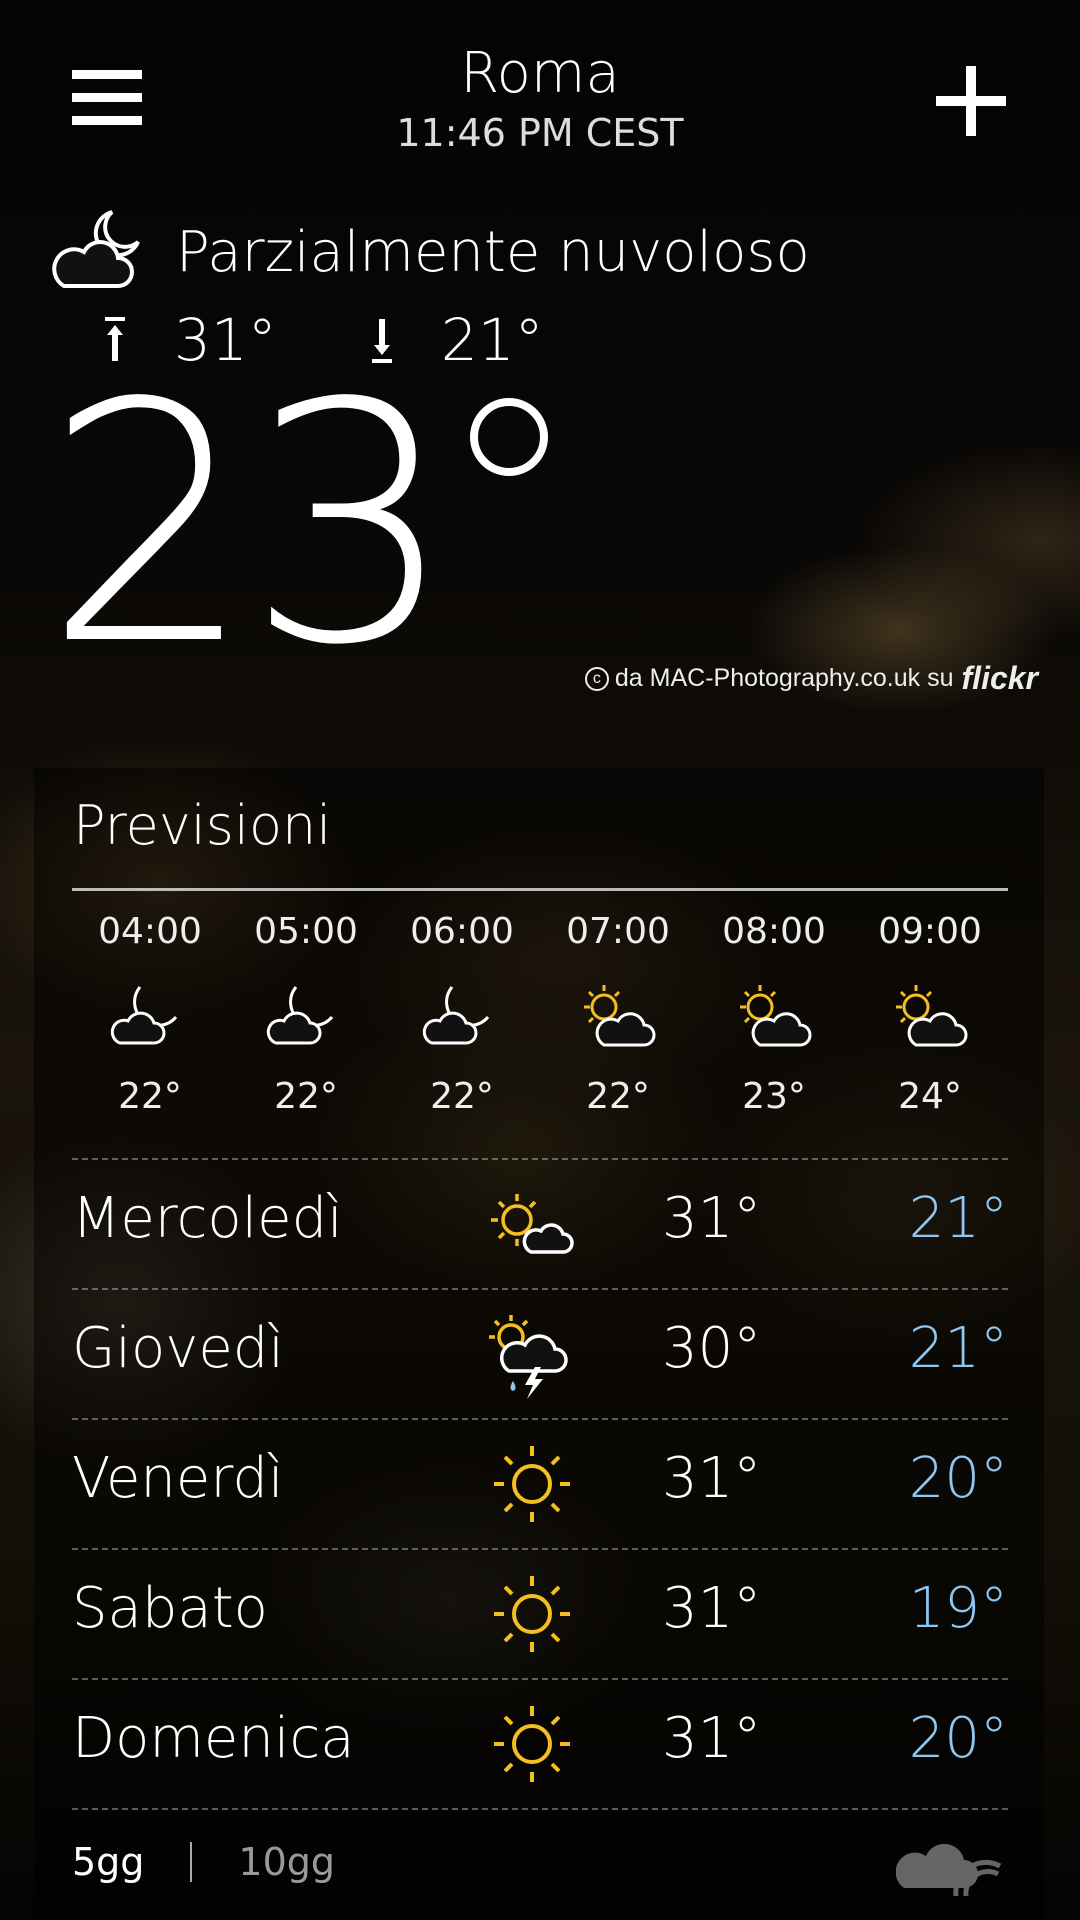 This screenshot has height=1920, width=1080. I want to click on degree-symbol, so click(509, 437).